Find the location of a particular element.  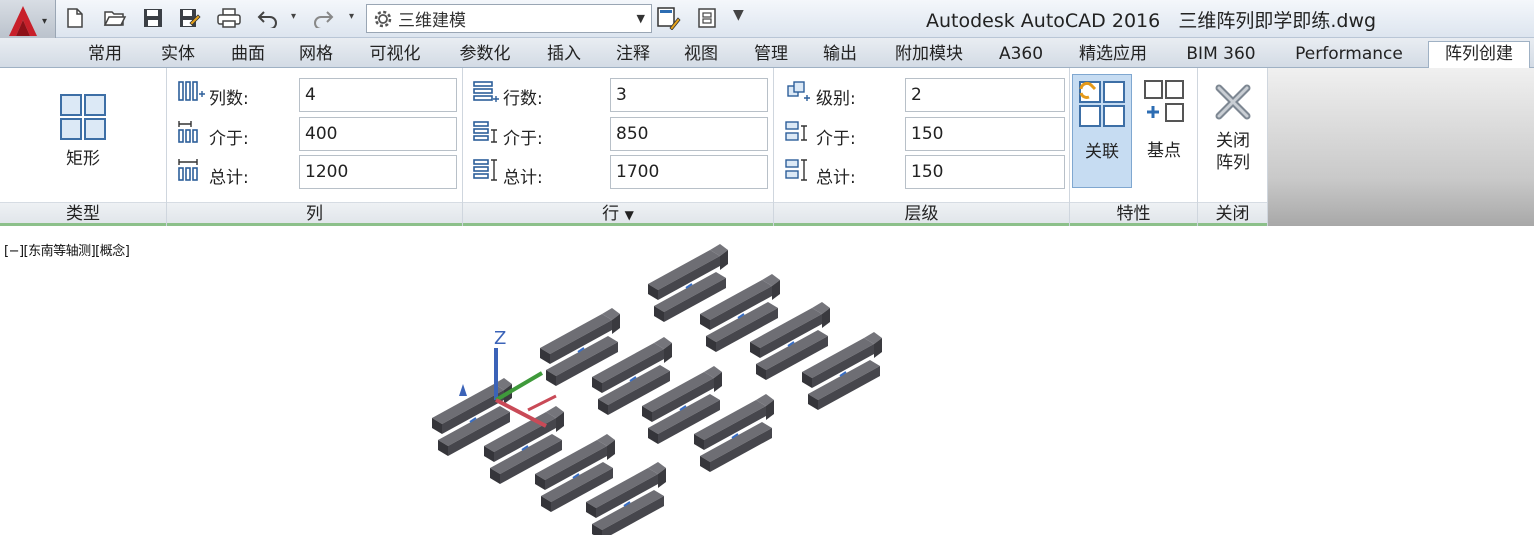

columns-count-field: 4 is located at coordinates (378, 95).